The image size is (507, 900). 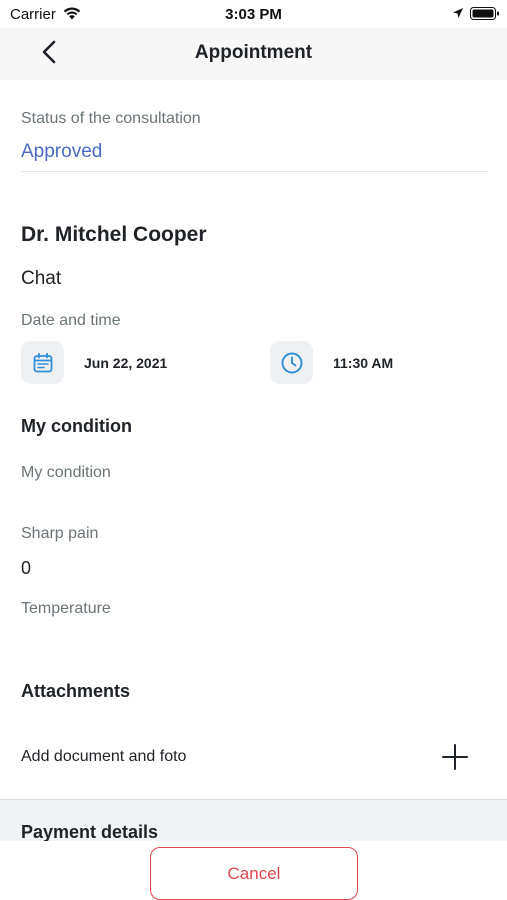 What do you see at coordinates (126, 363) in the screenshot?
I see `appointment-date: Jun 22, 2021` at bounding box center [126, 363].